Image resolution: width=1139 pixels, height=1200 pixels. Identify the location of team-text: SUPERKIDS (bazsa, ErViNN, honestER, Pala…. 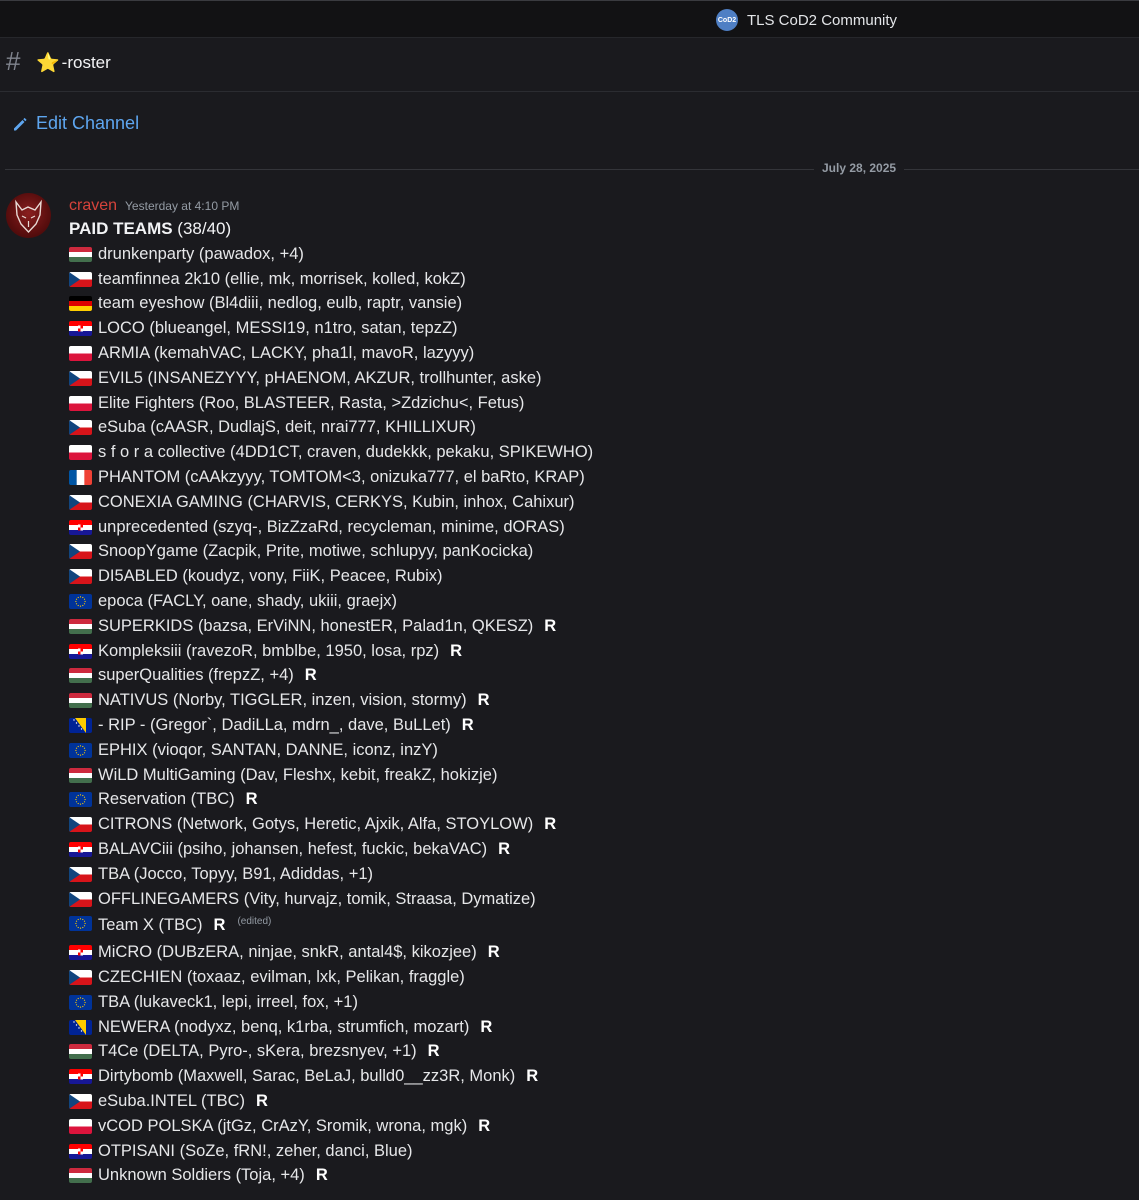
(316, 625).